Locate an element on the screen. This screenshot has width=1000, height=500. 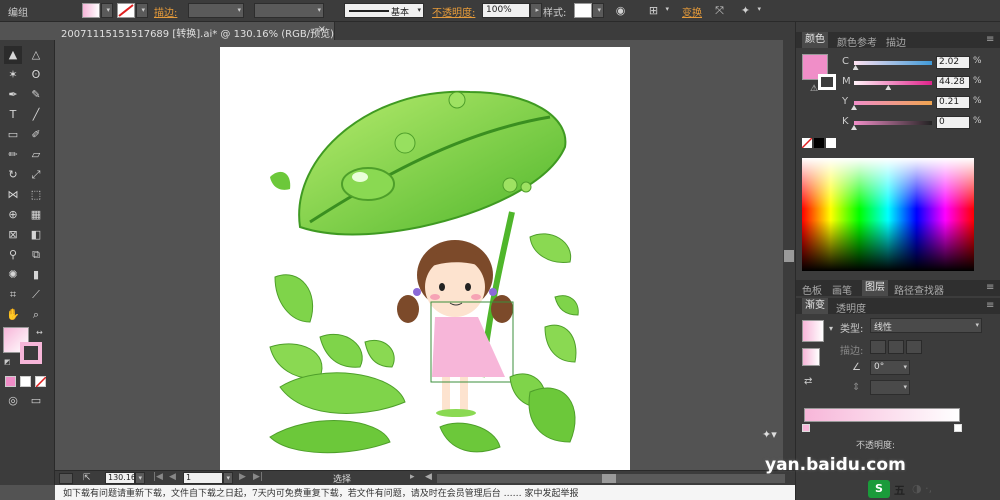
tab-swatches: 色板 is located at coordinates (812, 289).